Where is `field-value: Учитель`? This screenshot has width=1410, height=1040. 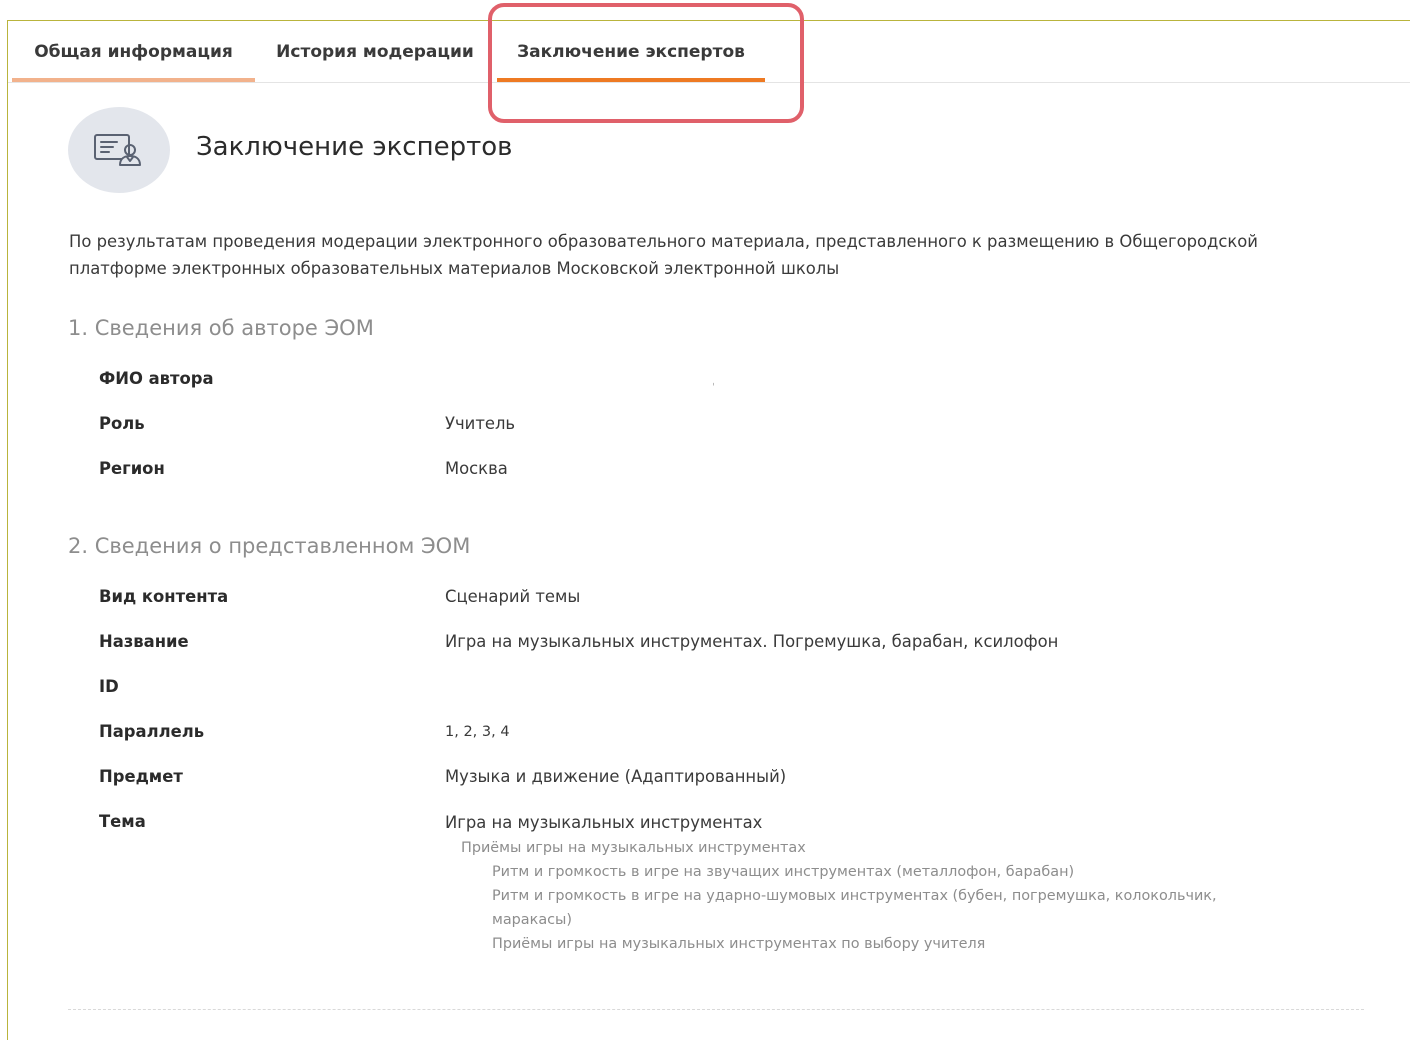 field-value: Учитель is located at coordinates (480, 423).